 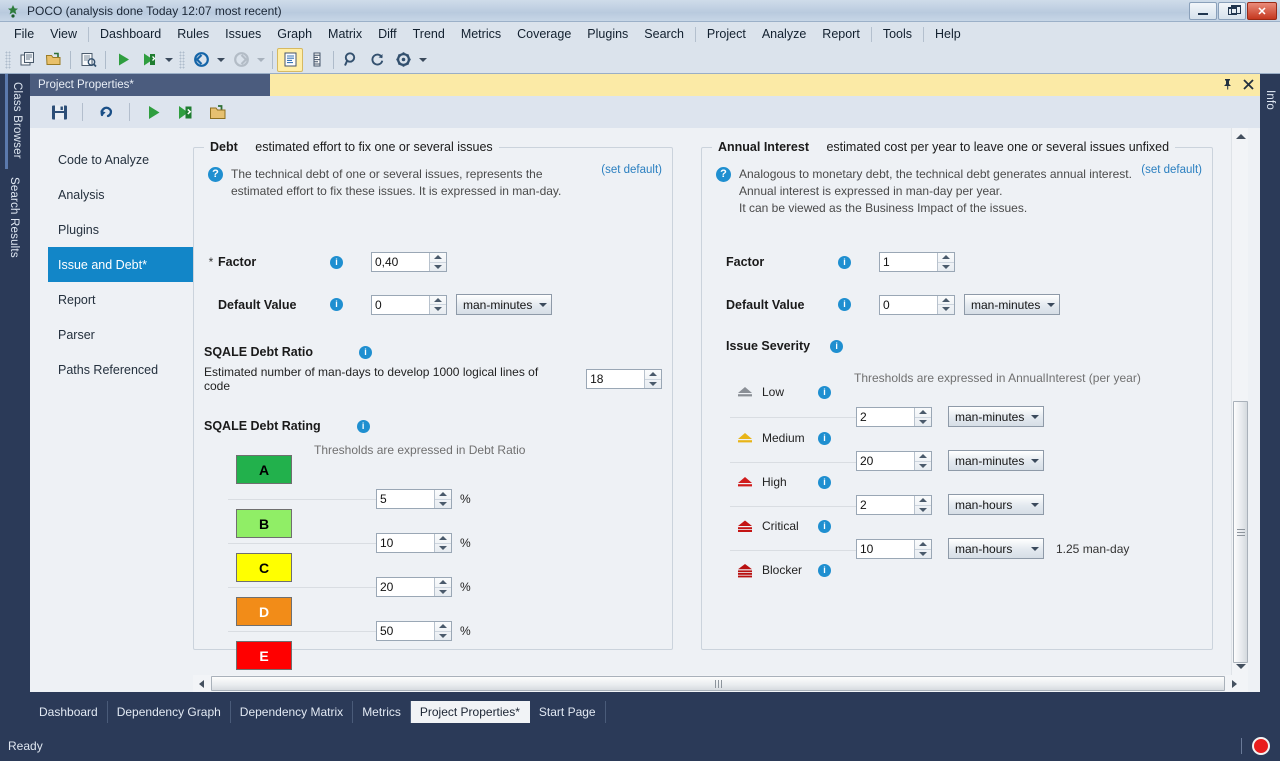 What do you see at coordinates (841, 34) in the screenshot?
I see `menu-report: Report` at bounding box center [841, 34].